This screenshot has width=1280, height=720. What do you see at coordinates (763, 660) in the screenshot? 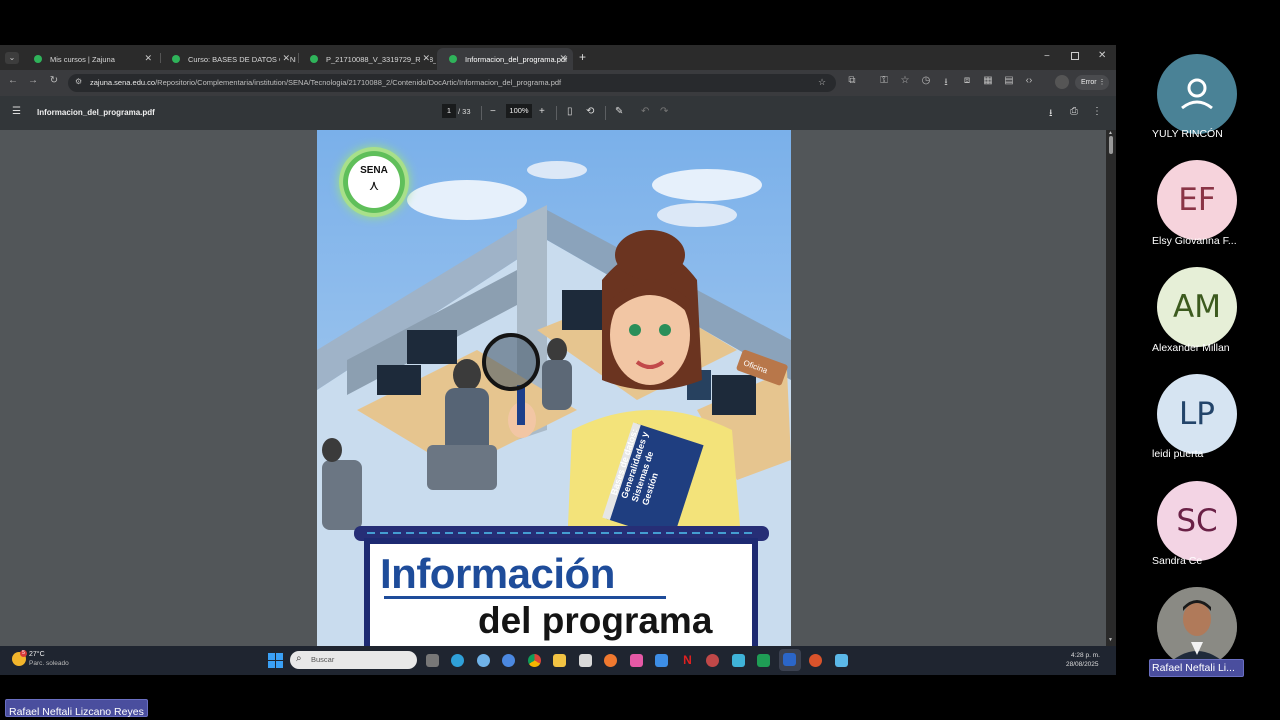
I see `excel-icon` at bounding box center [763, 660].